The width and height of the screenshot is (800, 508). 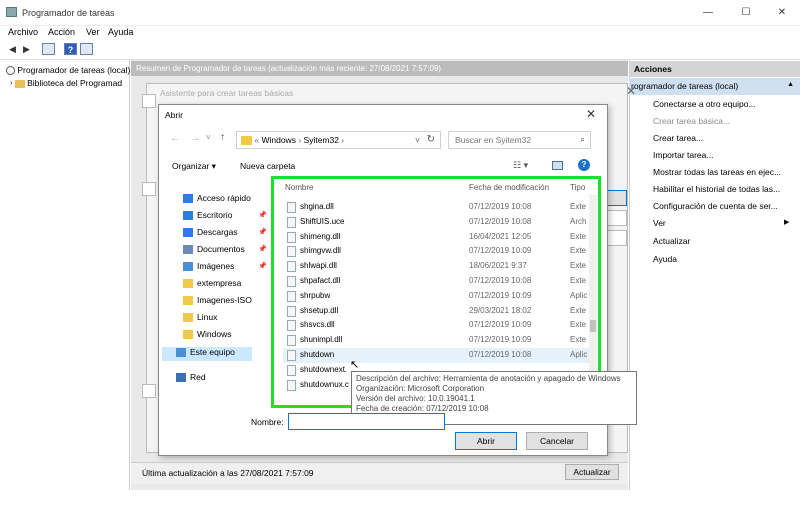 What do you see at coordinates (207, 317) in the screenshot?
I see `nav-item-label: Linux` at bounding box center [207, 317].